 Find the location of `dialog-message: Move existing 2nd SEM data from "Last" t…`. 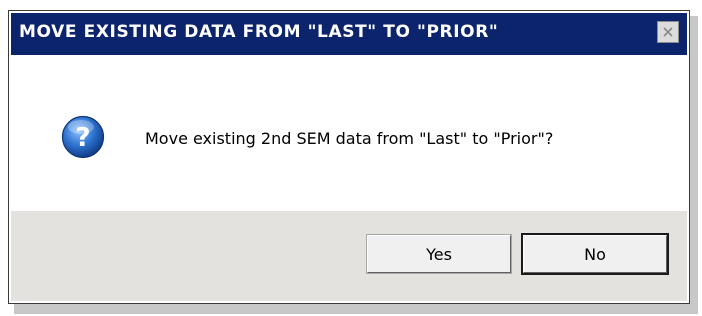

dialog-message: Move existing 2nd SEM data from "Last" t… is located at coordinates (349, 138).